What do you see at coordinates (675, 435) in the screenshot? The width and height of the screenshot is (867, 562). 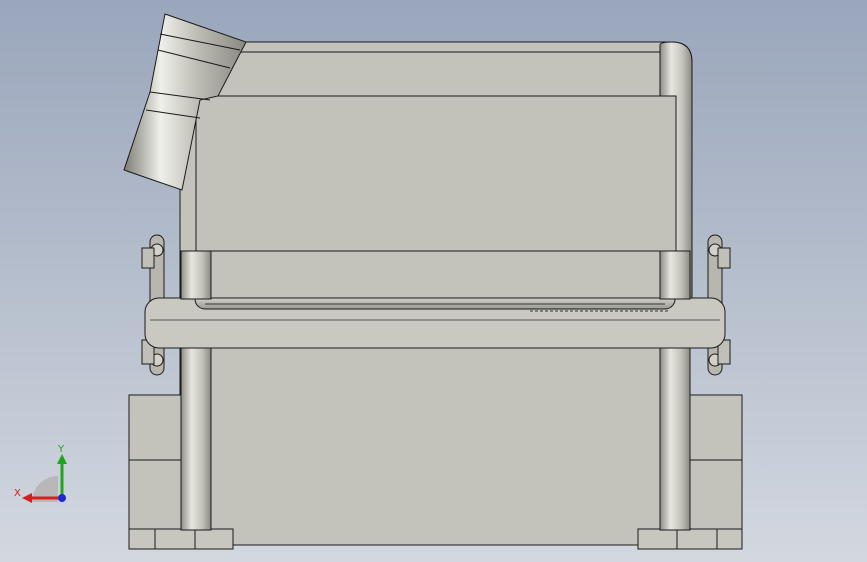 I see `guide-post-right` at bounding box center [675, 435].